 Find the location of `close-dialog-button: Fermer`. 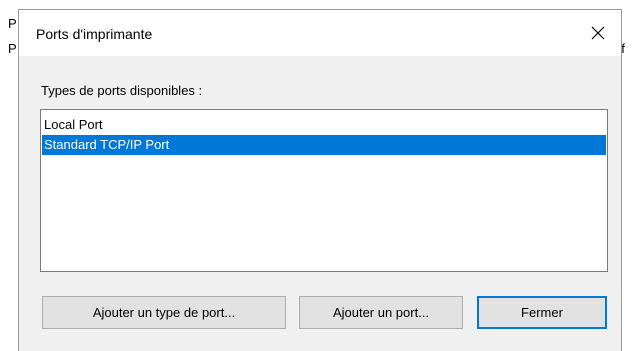

close-dialog-button: Fermer is located at coordinates (542, 312).